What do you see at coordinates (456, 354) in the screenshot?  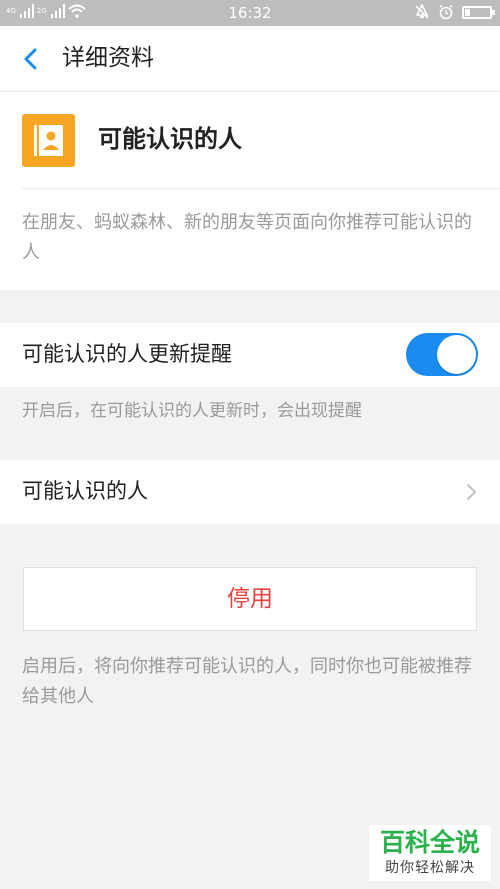 I see `toggle-knob` at bounding box center [456, 354].